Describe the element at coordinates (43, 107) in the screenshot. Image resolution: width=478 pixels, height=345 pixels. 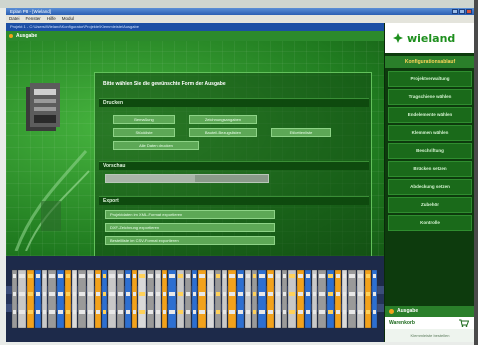
I see `terminal-device-icon` at that location.